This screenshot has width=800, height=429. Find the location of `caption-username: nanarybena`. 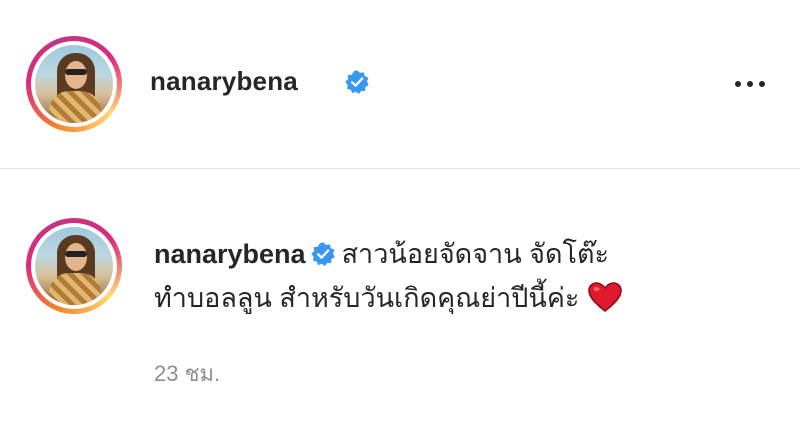

caption-username: nanarybena is located at coordinates (230, 254).